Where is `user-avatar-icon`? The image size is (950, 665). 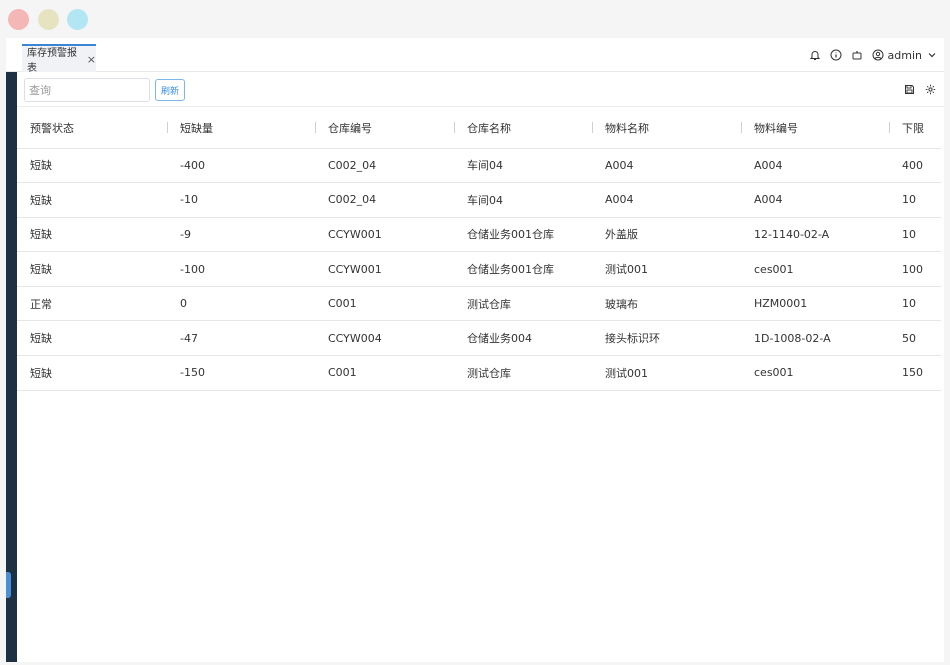 user-avatar-icon is located at coordinates (878, 55).